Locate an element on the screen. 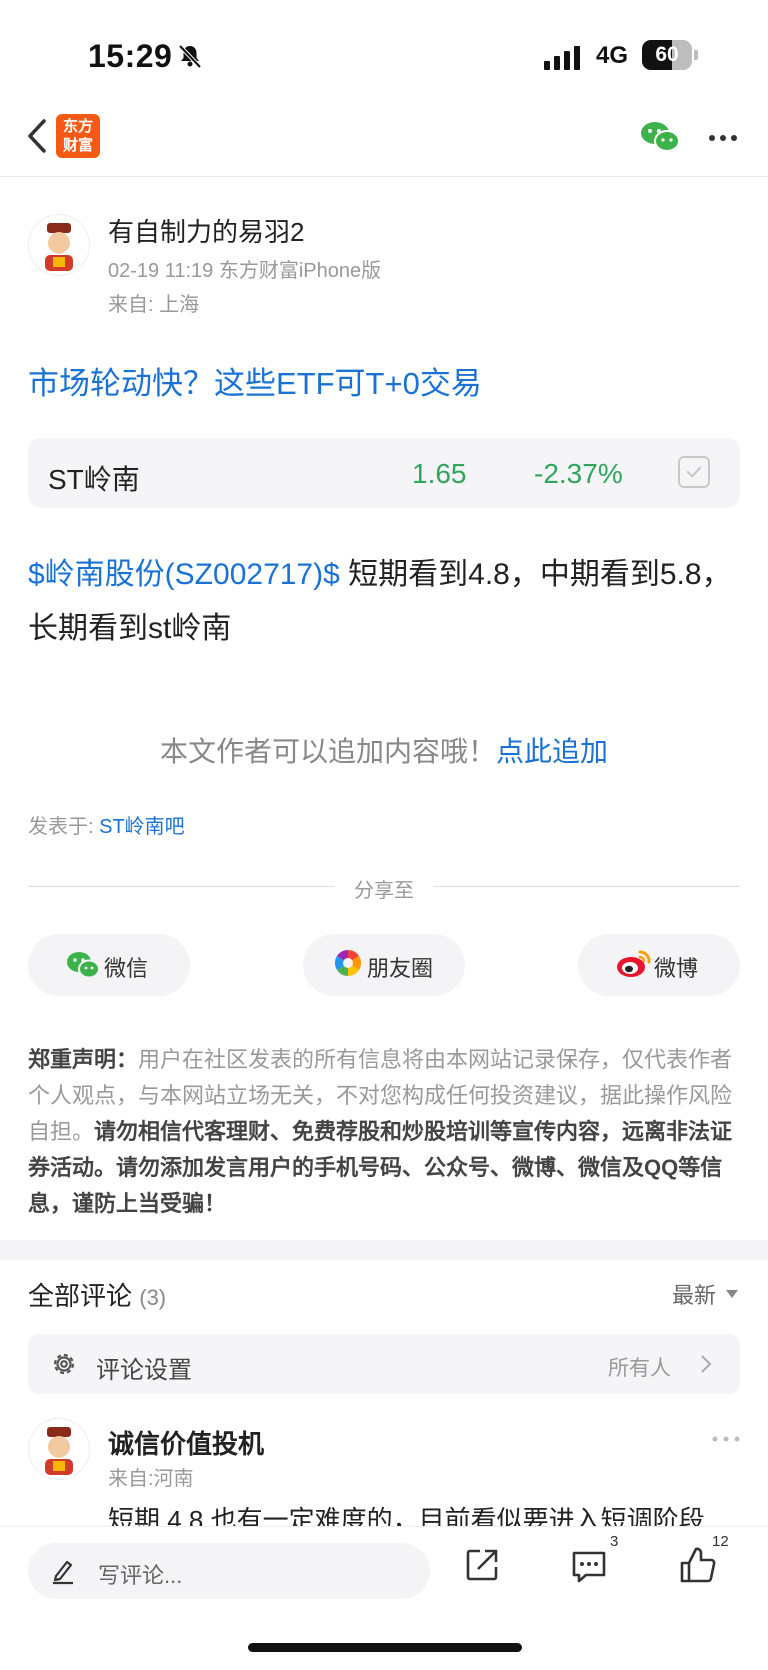 Image resolution: width=768 pixels, height=1670 pixels. checkbox-icon is located at coordinates (694, 472).